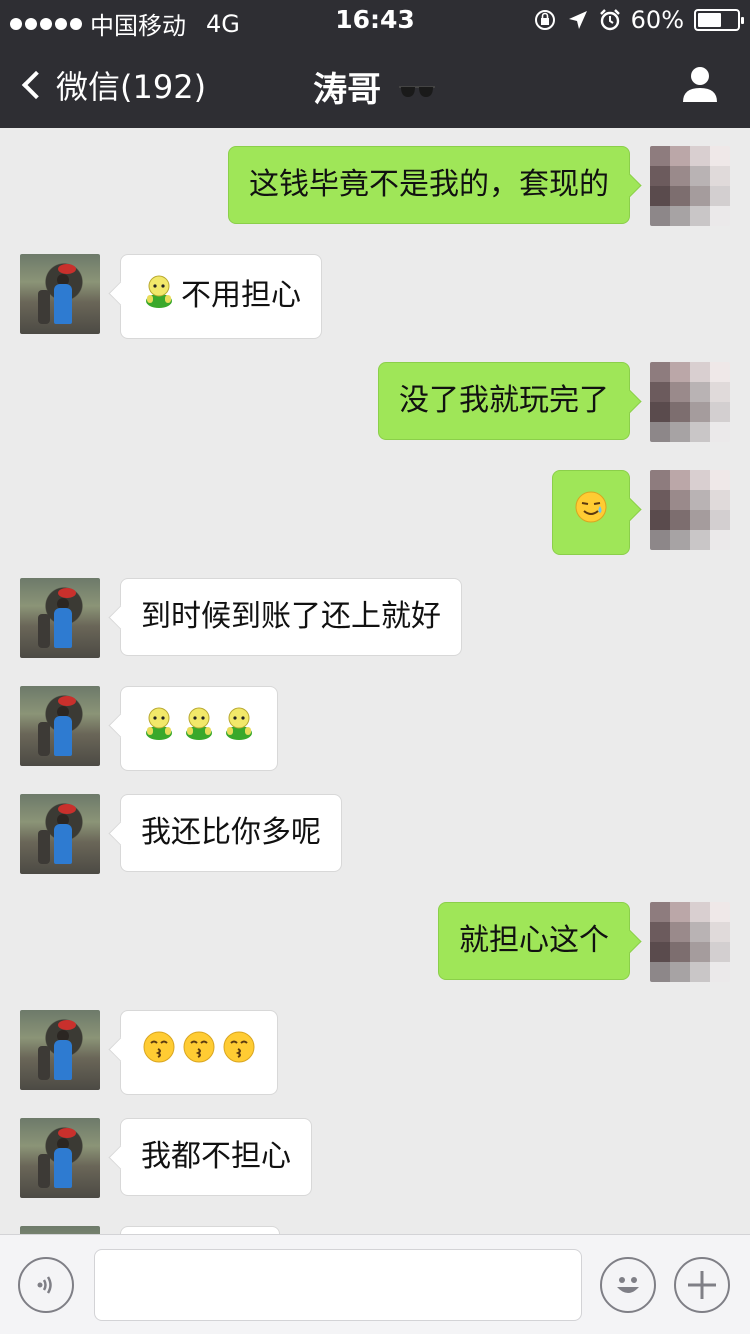  Describe the element at coordinates (375, 1230) in the screenshot. I see `message-row-partial` at that location.